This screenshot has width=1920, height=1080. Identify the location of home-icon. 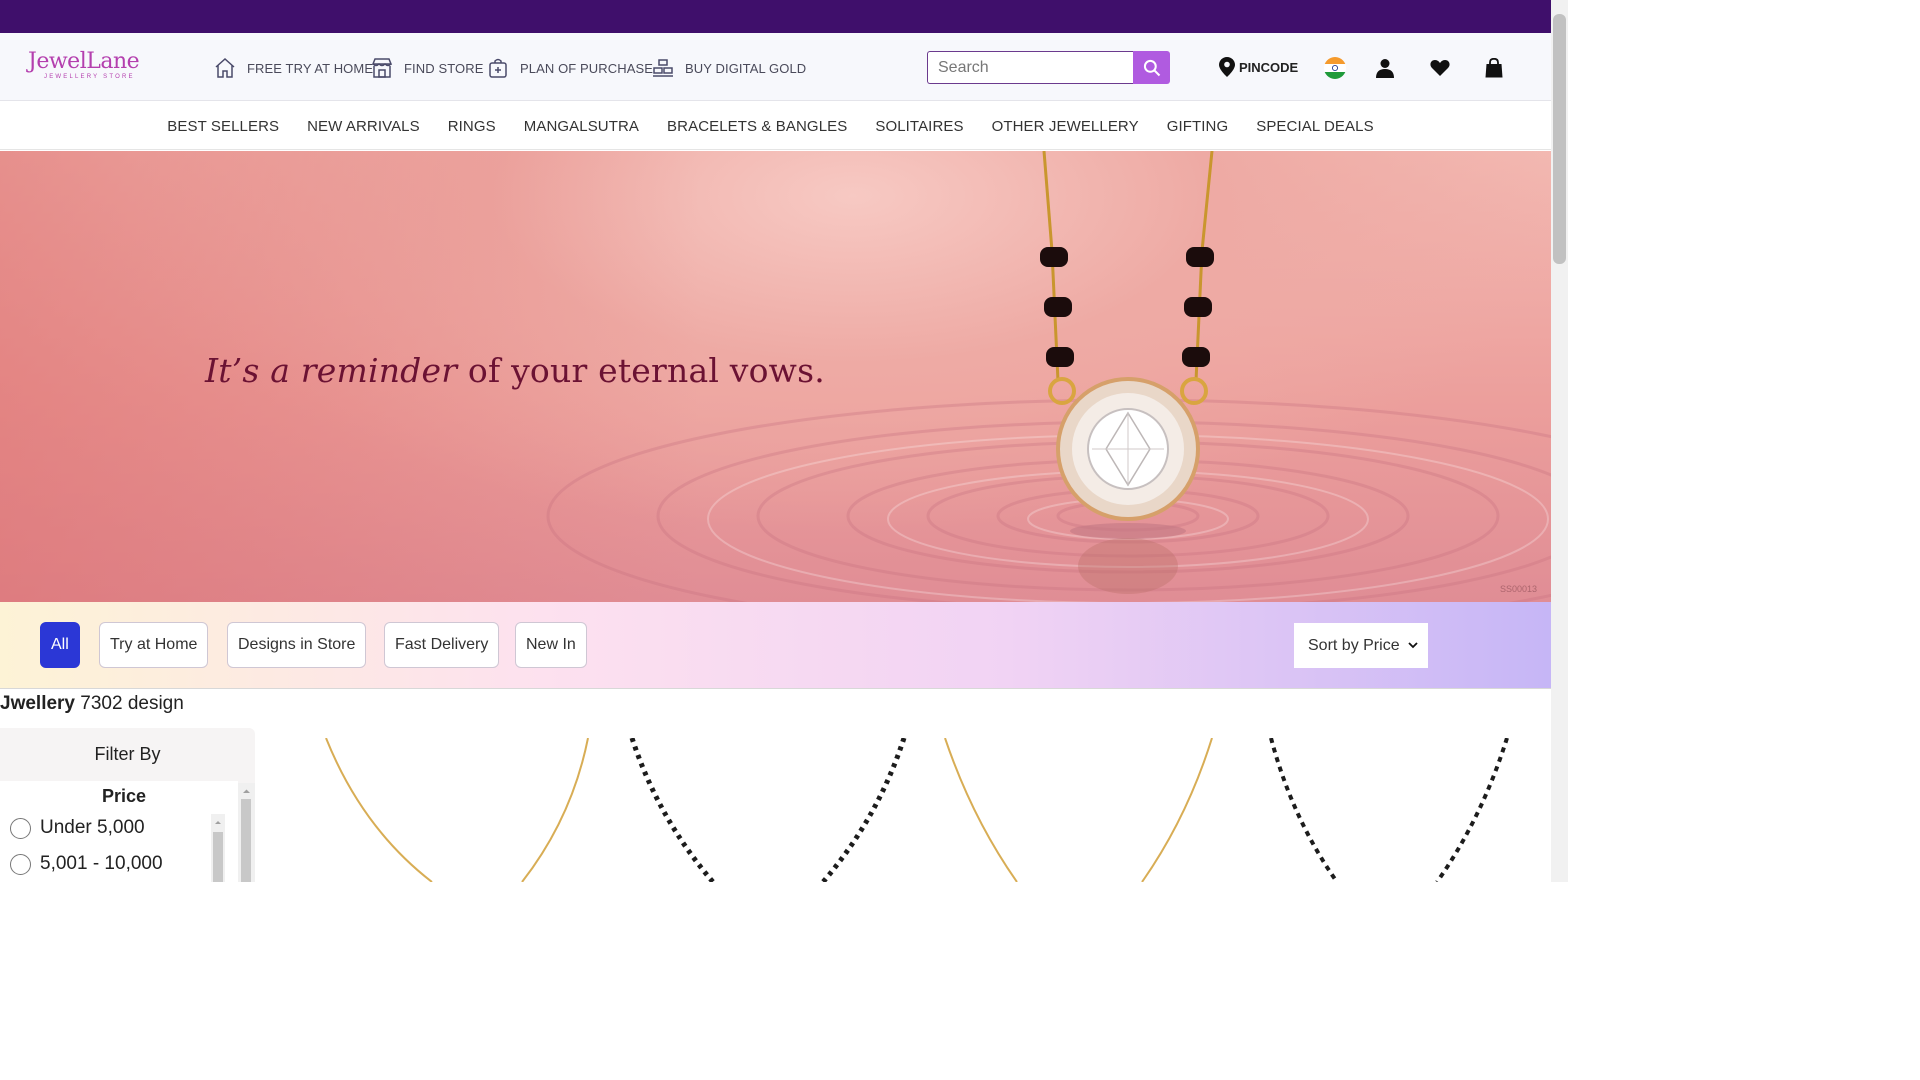
(225, 67).